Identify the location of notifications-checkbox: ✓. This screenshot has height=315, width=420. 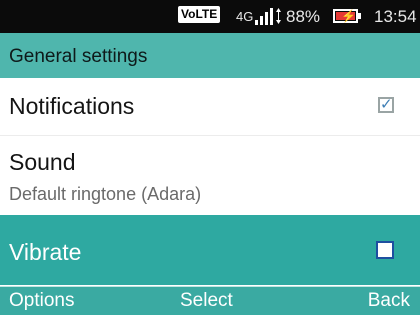
(386, 104).